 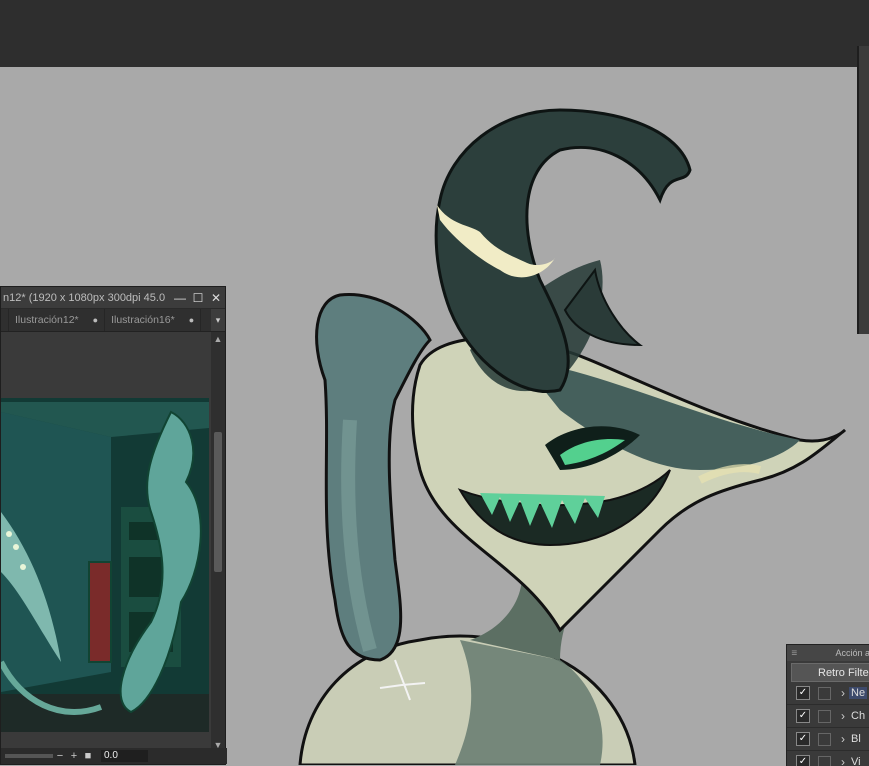 I want to click on zoom-out-icon: −, so click(x=60, y=756).